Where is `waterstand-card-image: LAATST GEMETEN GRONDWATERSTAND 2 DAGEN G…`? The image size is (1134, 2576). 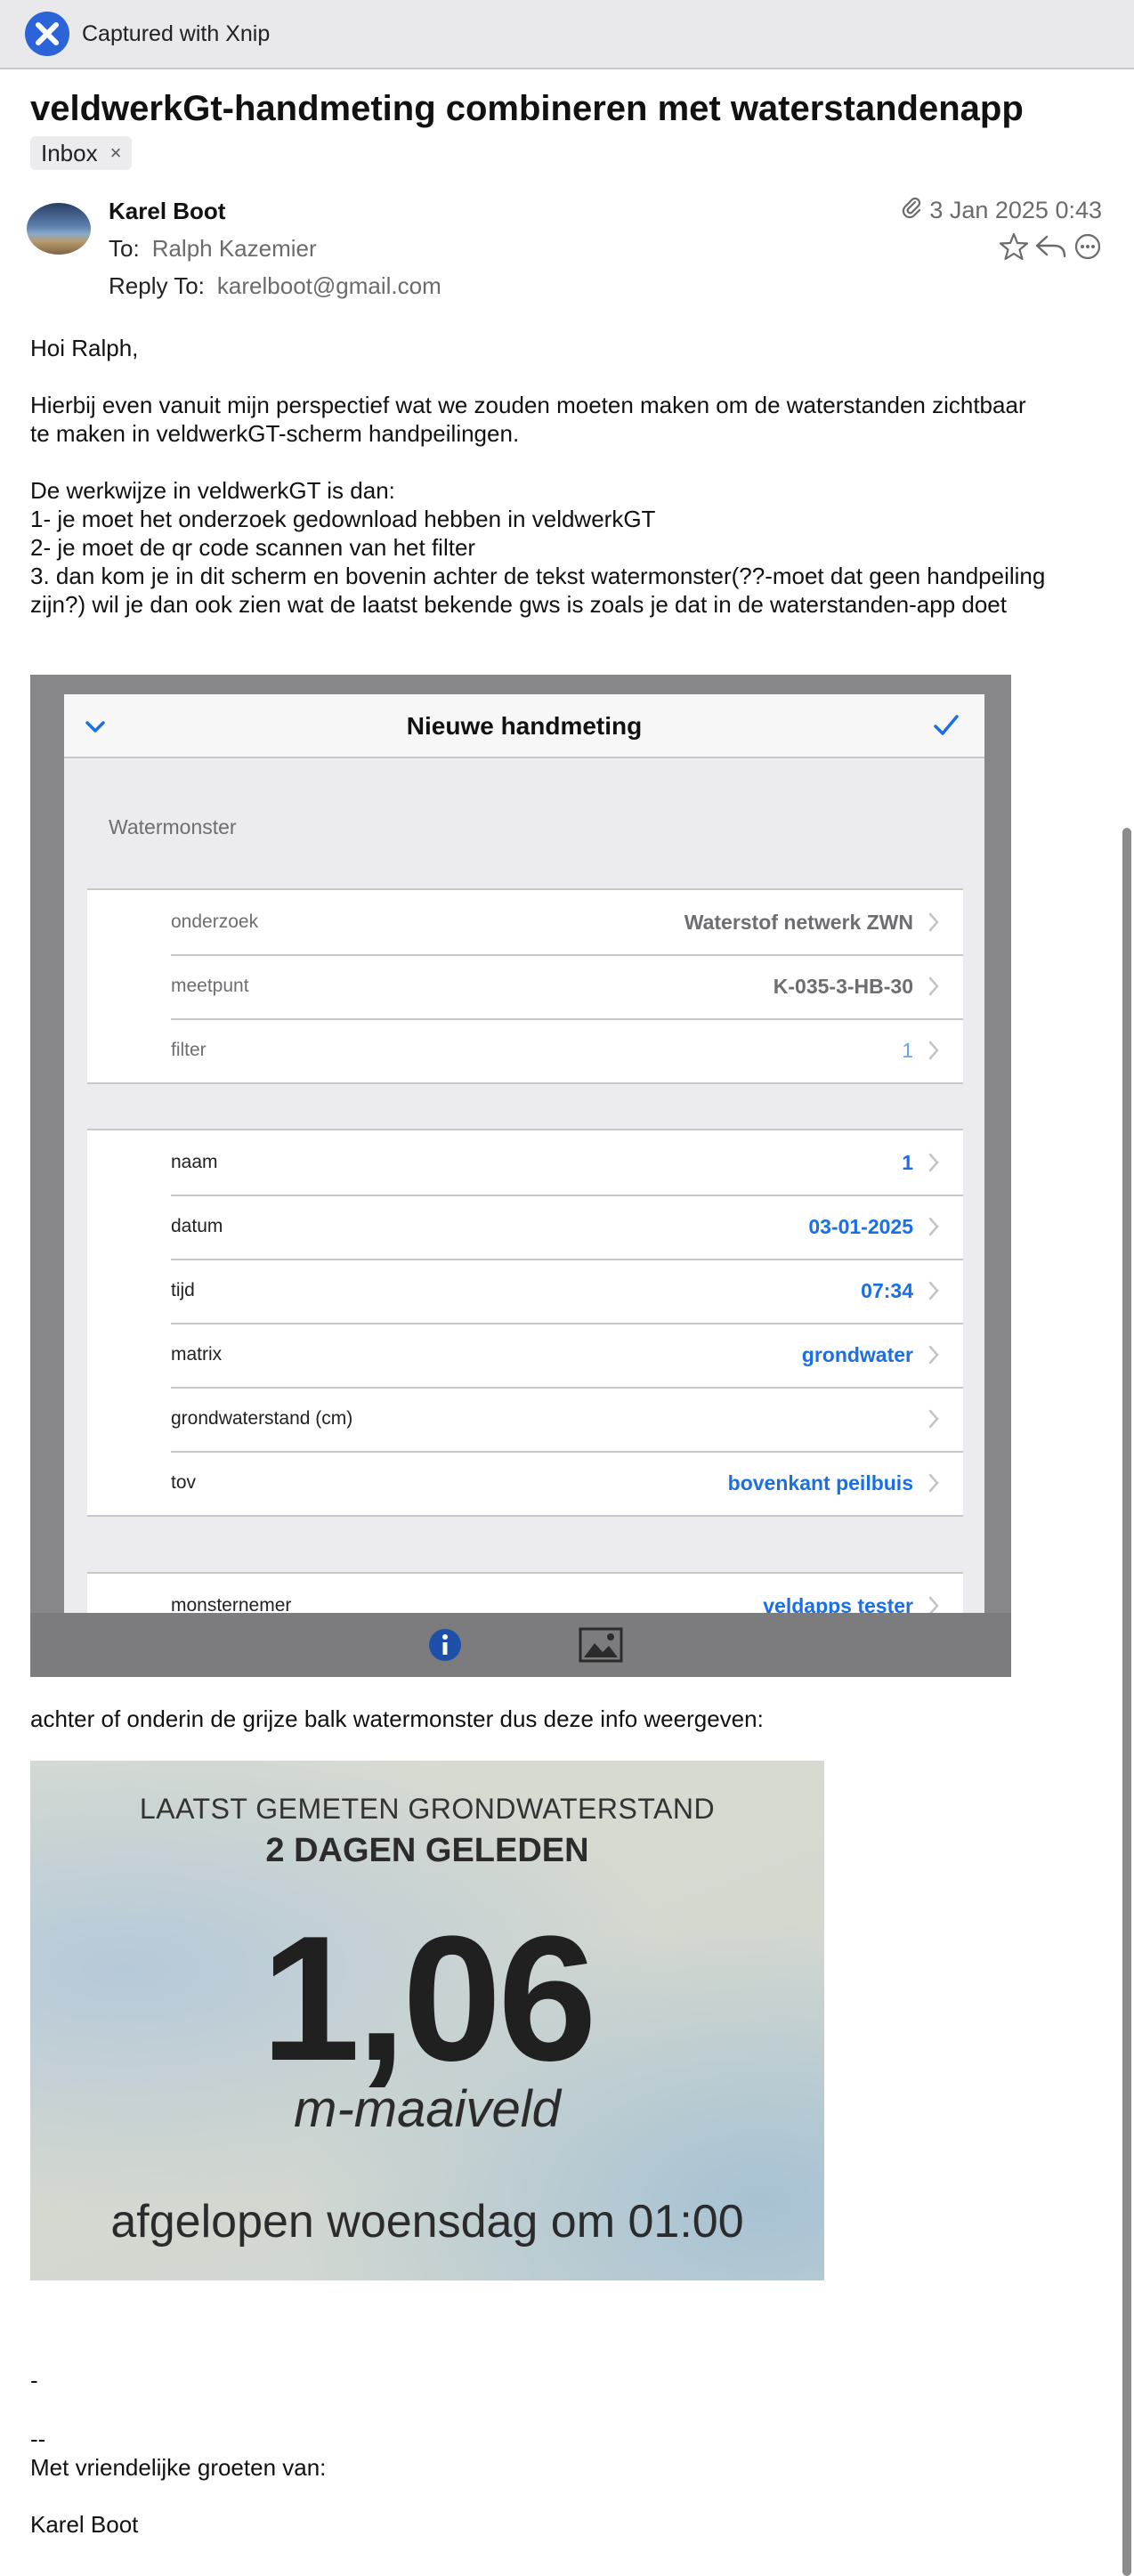 waterstand-card-image: LAATST GEMETEN GRONDWATERSTAND 2 DAGEN G… is located at coordinates (427, 2021).